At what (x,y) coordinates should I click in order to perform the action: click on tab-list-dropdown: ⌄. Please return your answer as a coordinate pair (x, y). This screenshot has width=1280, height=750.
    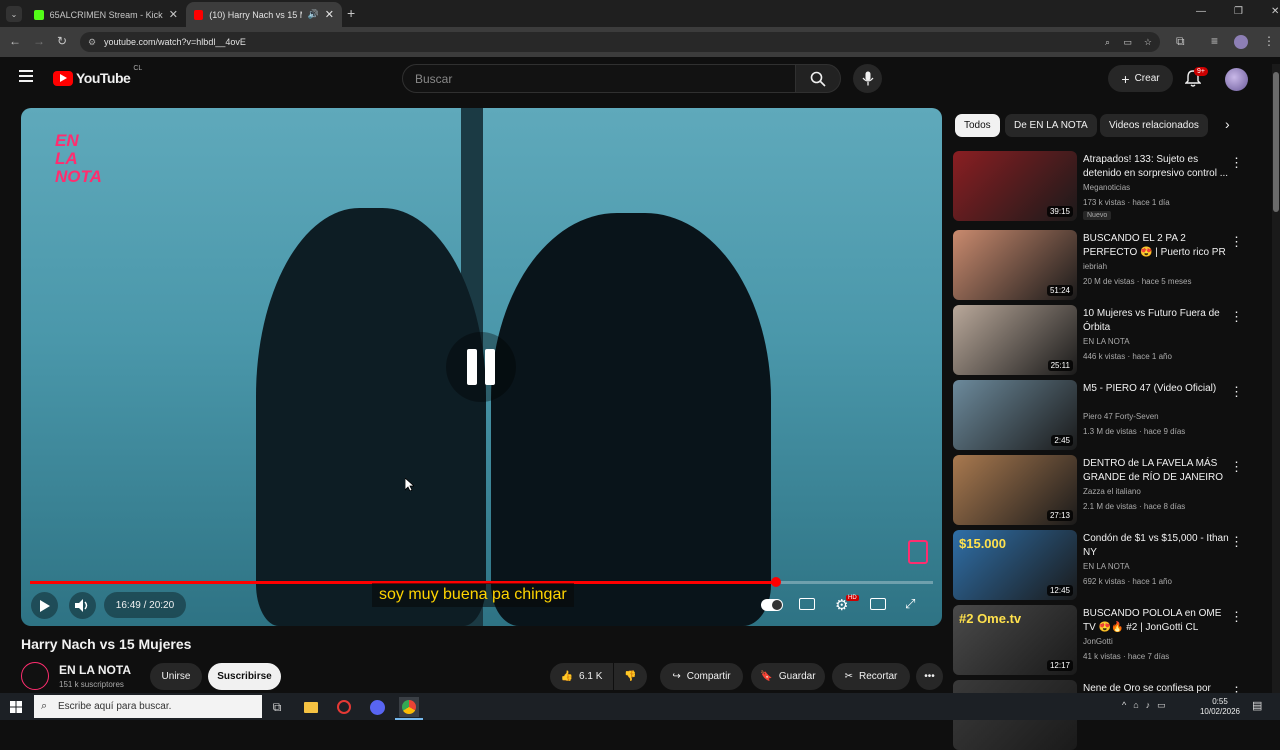
    Looking at the image, I should click on (14, 14).